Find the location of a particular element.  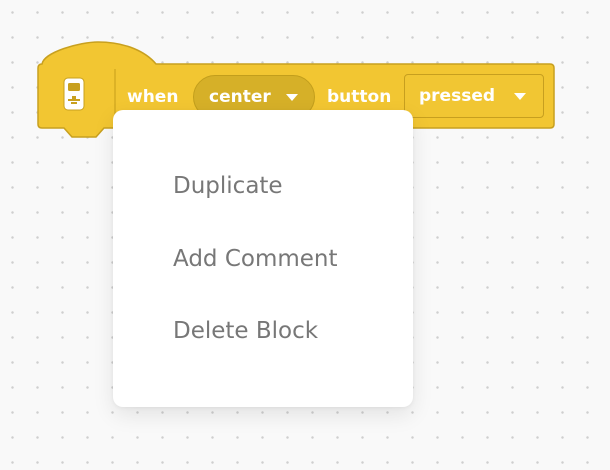

menu-item-add-comment: Add Comment is located at coordinates (263, 259).